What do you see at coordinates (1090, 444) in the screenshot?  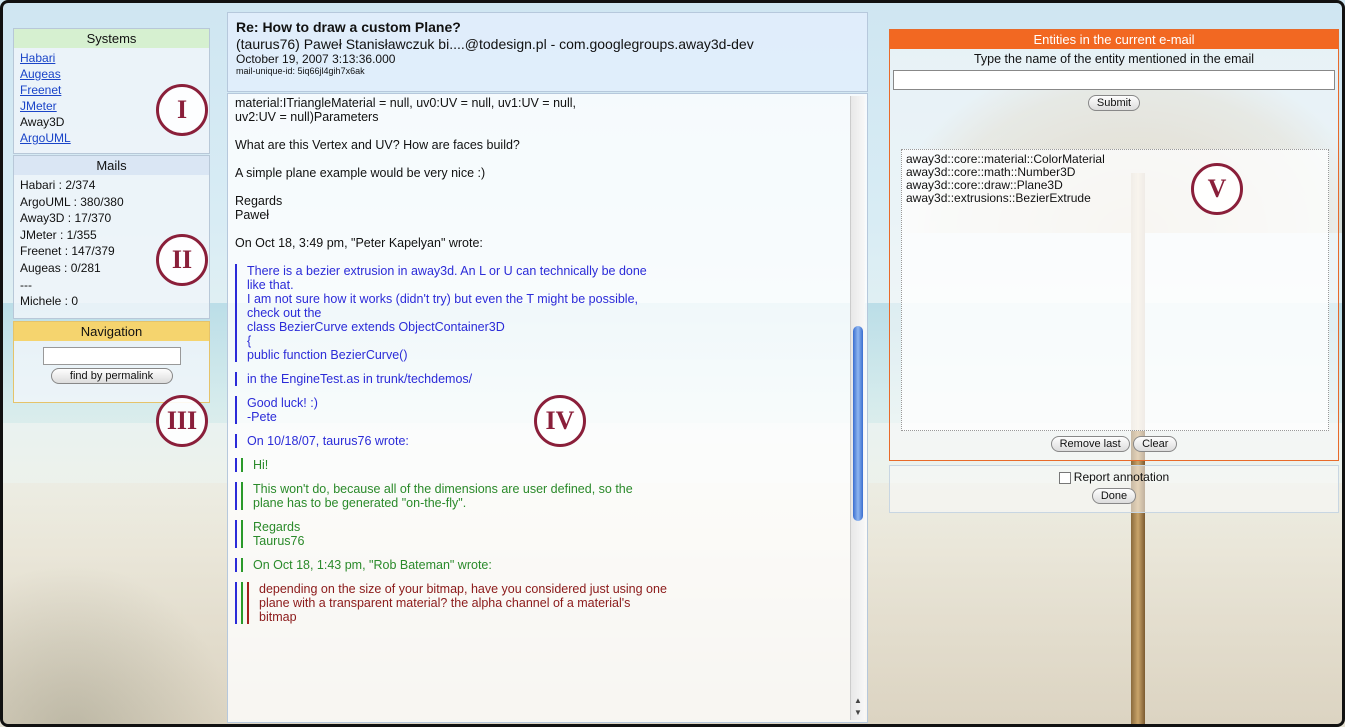 I see `remove-last-button: Remove last` at bounding box center [1090, 444].